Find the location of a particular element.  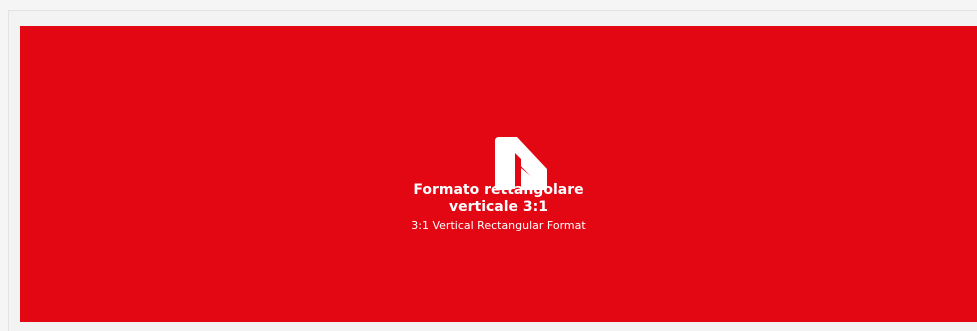

format-title-line-1: Formato rettangolare is located at coordinates (498, 190).